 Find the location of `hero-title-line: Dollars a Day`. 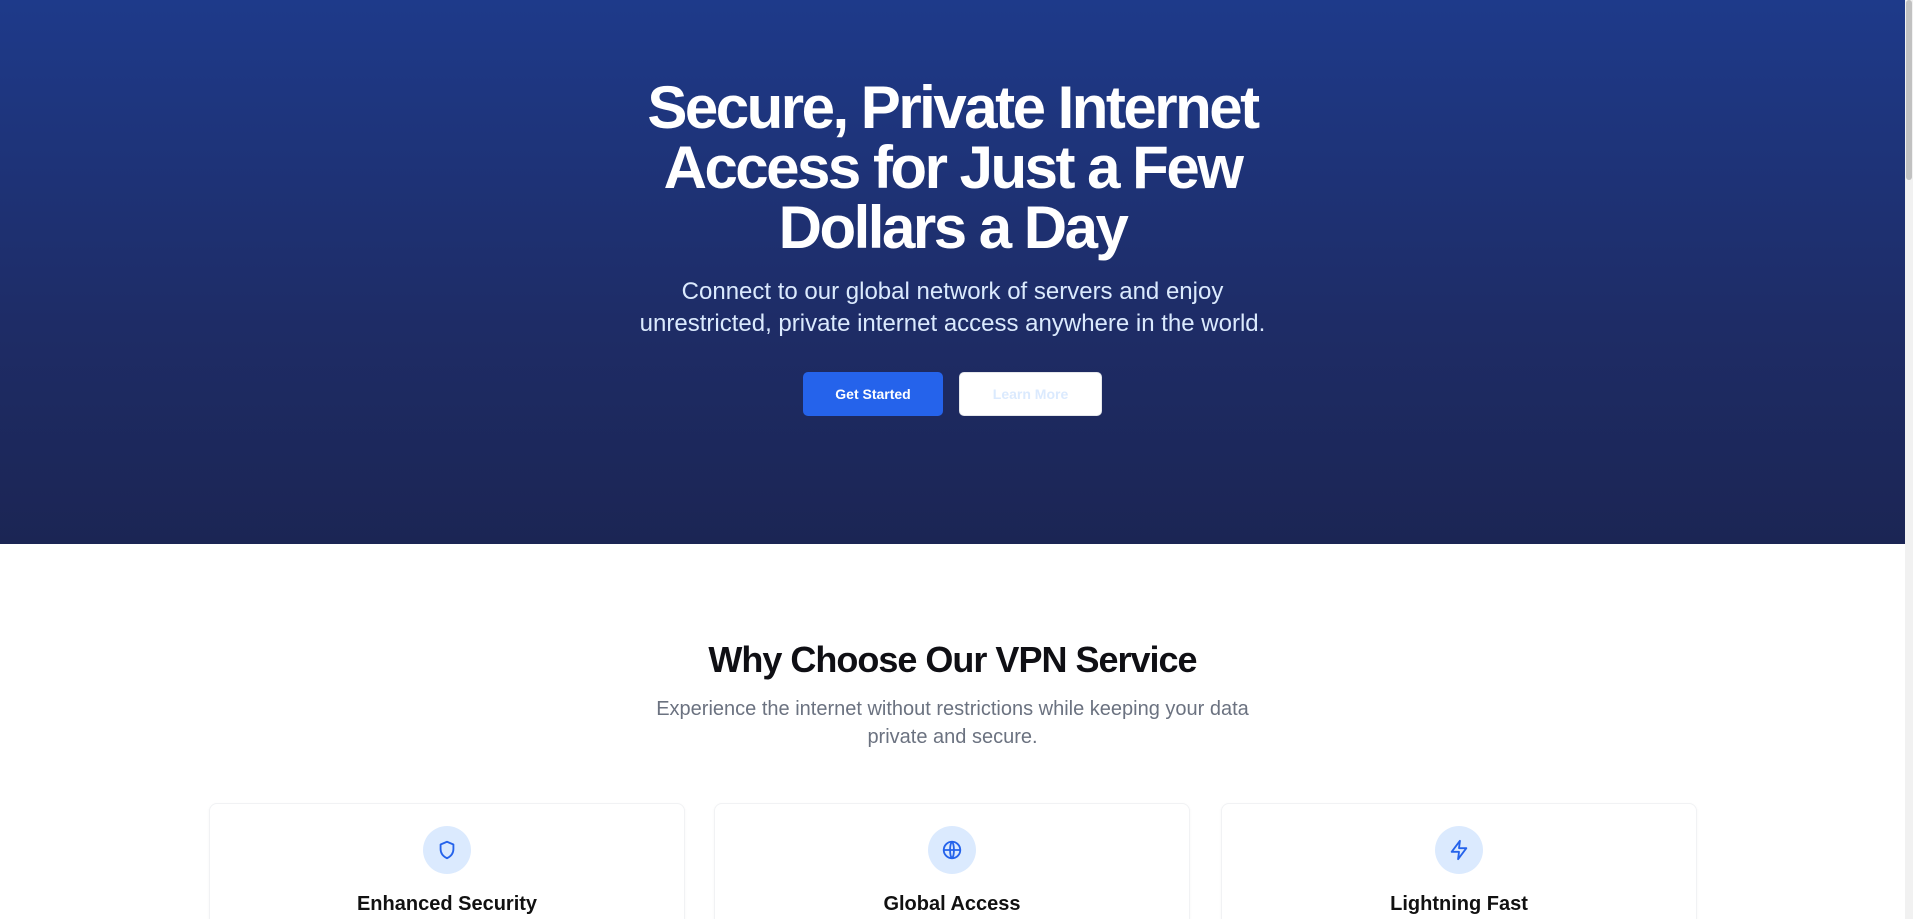

hero-title-line: Dollars a Day is located at coordinates (953, 227).